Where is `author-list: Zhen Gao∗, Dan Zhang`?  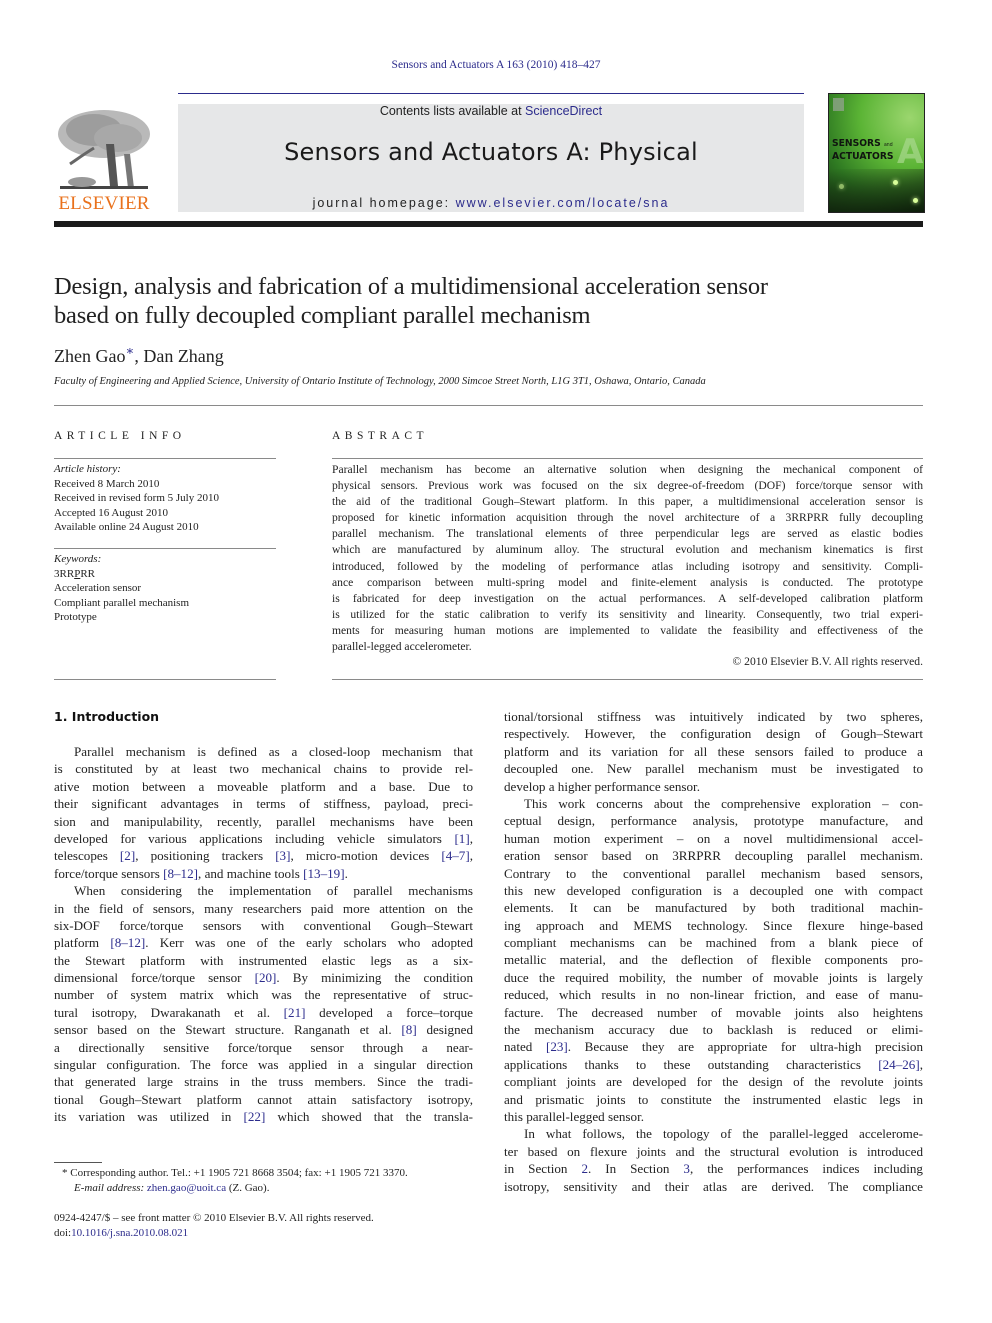 author-list: Zhen Gao∗, Dan Zhang is located at coordinates (139, 355).